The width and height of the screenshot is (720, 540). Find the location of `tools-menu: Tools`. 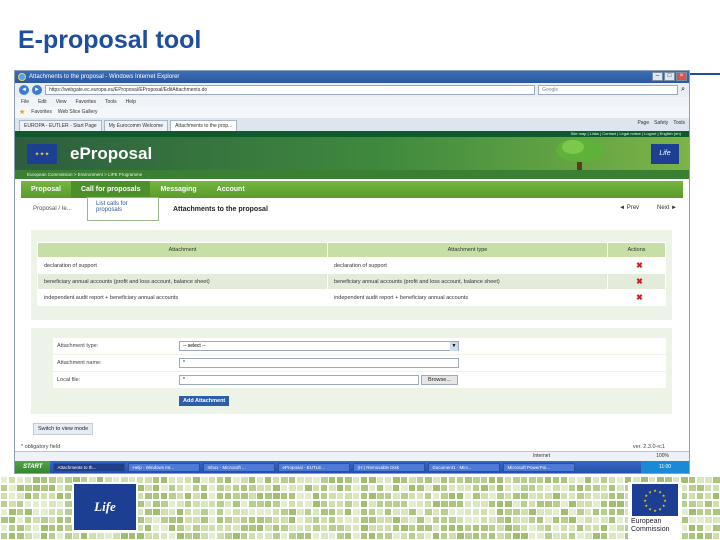

tools-menu: Tools is located at coordinates (679, 123).